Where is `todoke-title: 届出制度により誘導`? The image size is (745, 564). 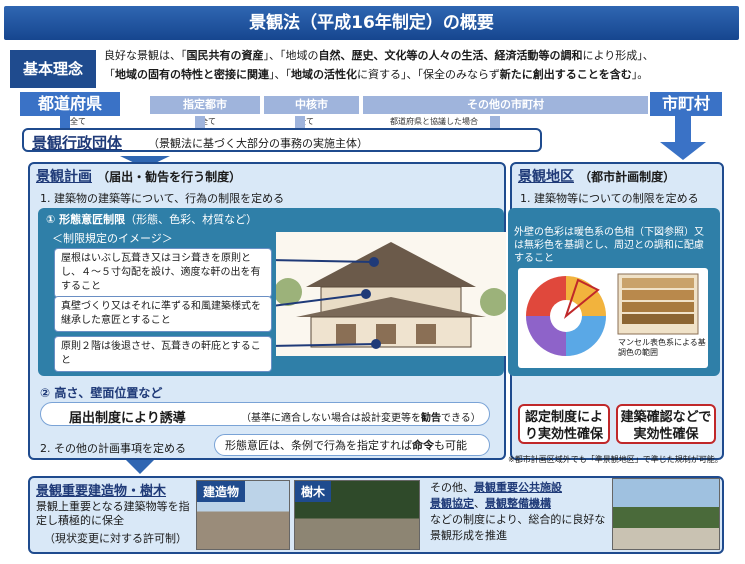
todoke-title: 届出制度により誘導 is located at coordinates (127, 418).